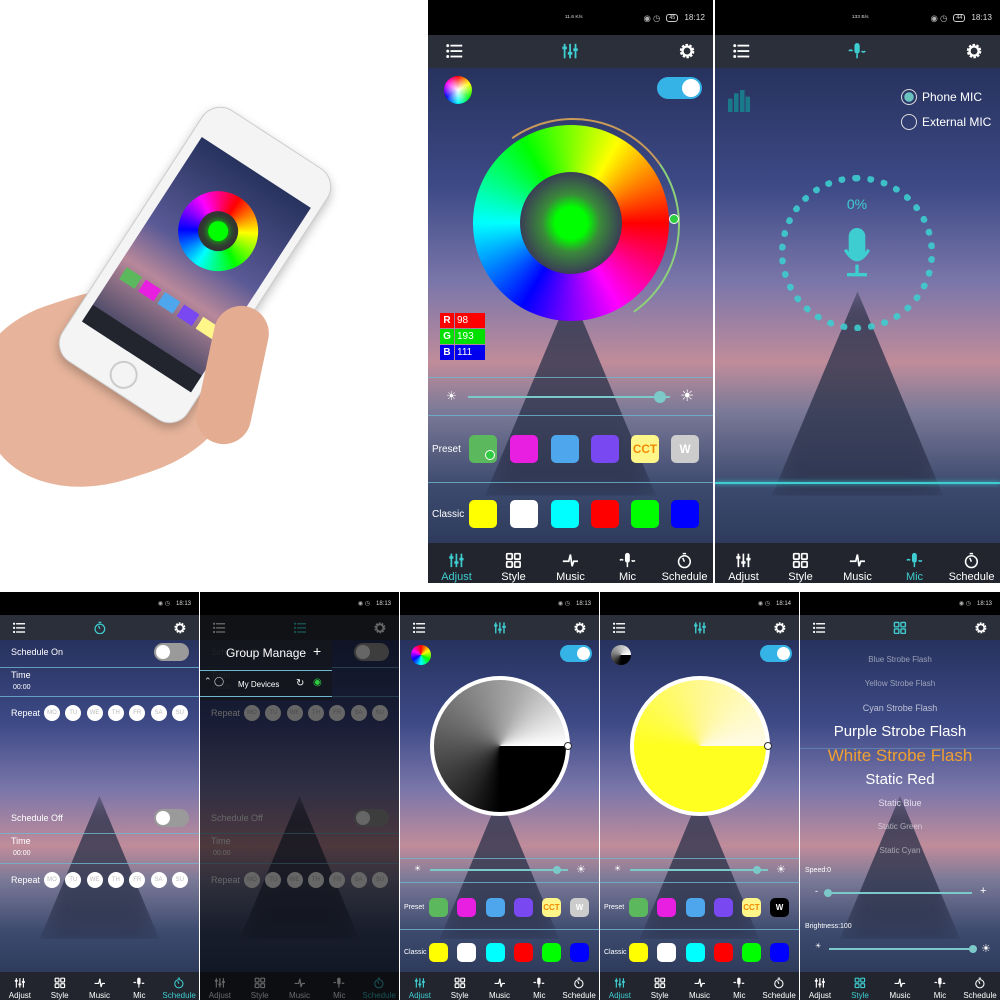 Image resolution: width=1000 pixels, height=1000 pixels. I want to click on radio-external-mic, so click(909, 122).